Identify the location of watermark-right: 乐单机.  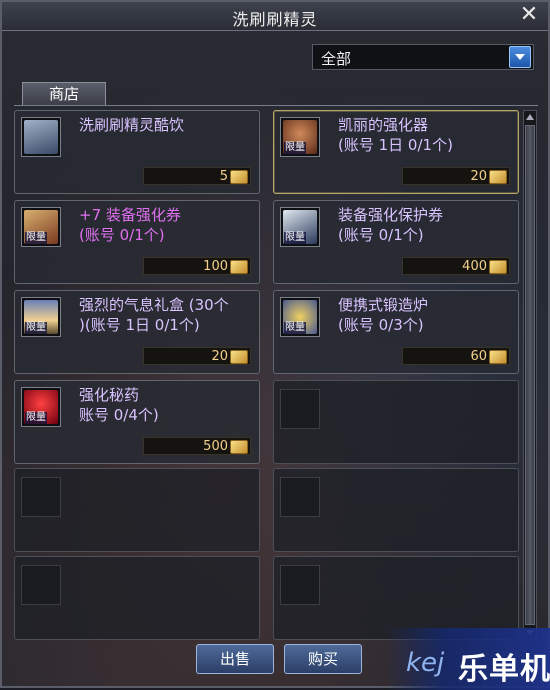
(504, 669).